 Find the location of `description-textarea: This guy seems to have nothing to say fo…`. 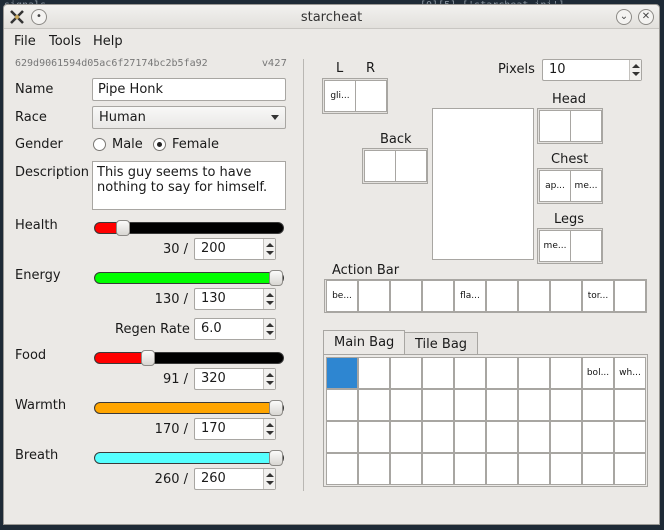

description-textarea: This guy seems to have nothing to say fo… is located at coordinates (189, 185).